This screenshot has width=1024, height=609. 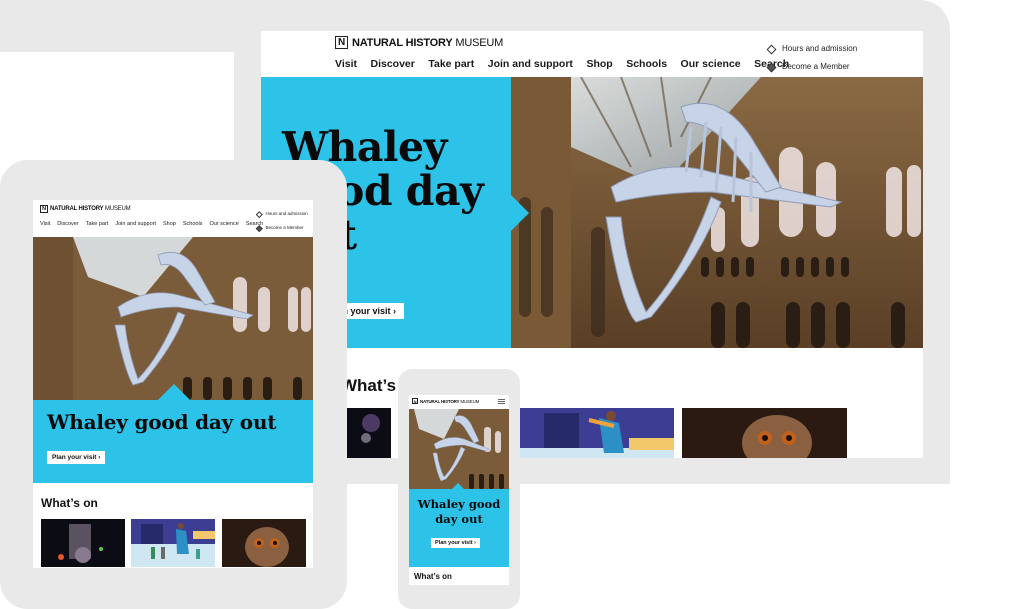 I want to click on laptop-base-shadow, so click(x=653, y=559).